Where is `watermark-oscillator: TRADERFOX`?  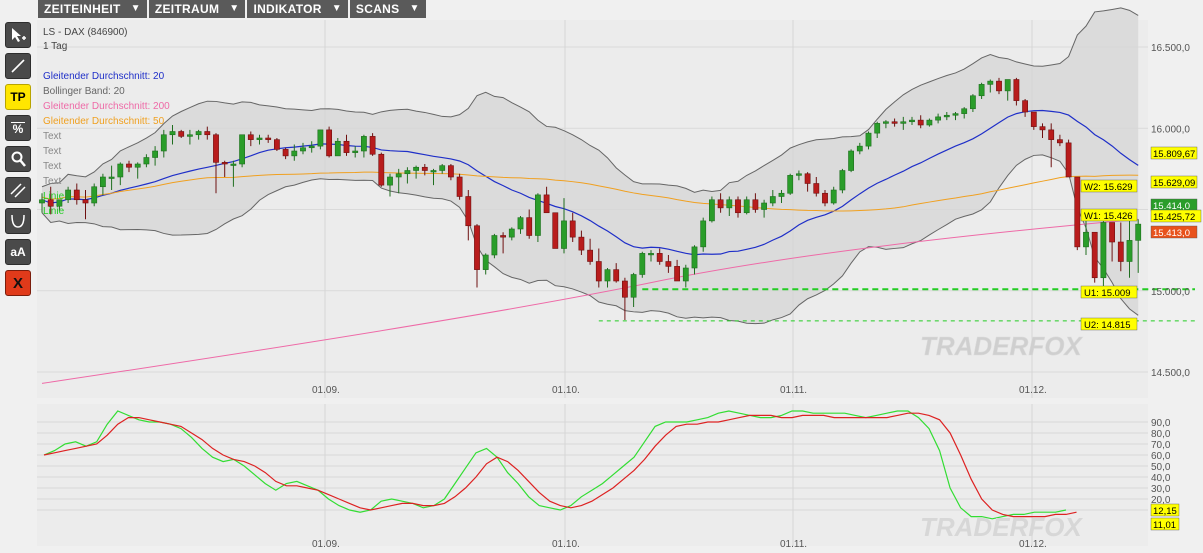 watermark-oscillator: TRADERFOX is located at coordinates (1001, 527).